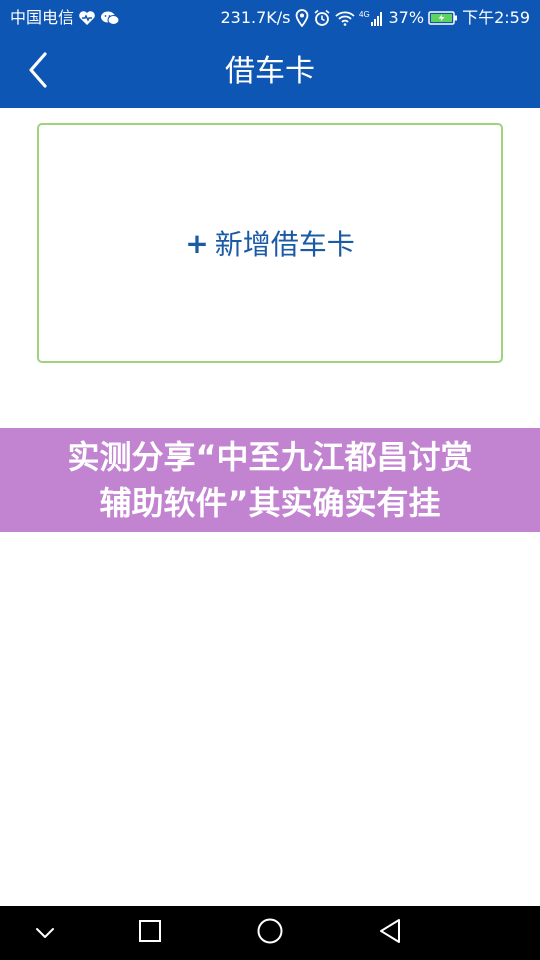 This screenshot has width=540, height=960. Describe the element at coordinates (406, 17) in the screenshot. I see `battery-percent: 37%` at that location.